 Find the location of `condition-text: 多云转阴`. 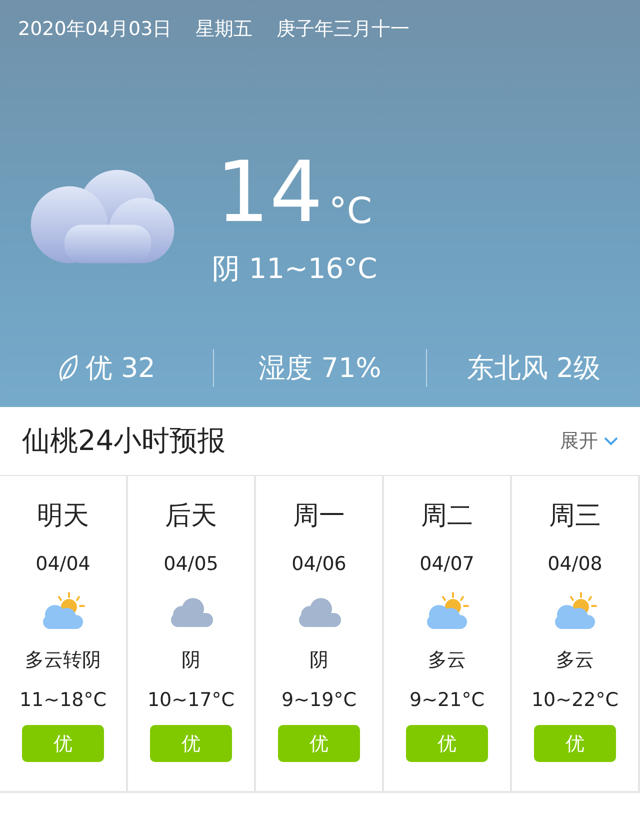

condition-text: 多云转阴 is located at coordinates (63, 660).